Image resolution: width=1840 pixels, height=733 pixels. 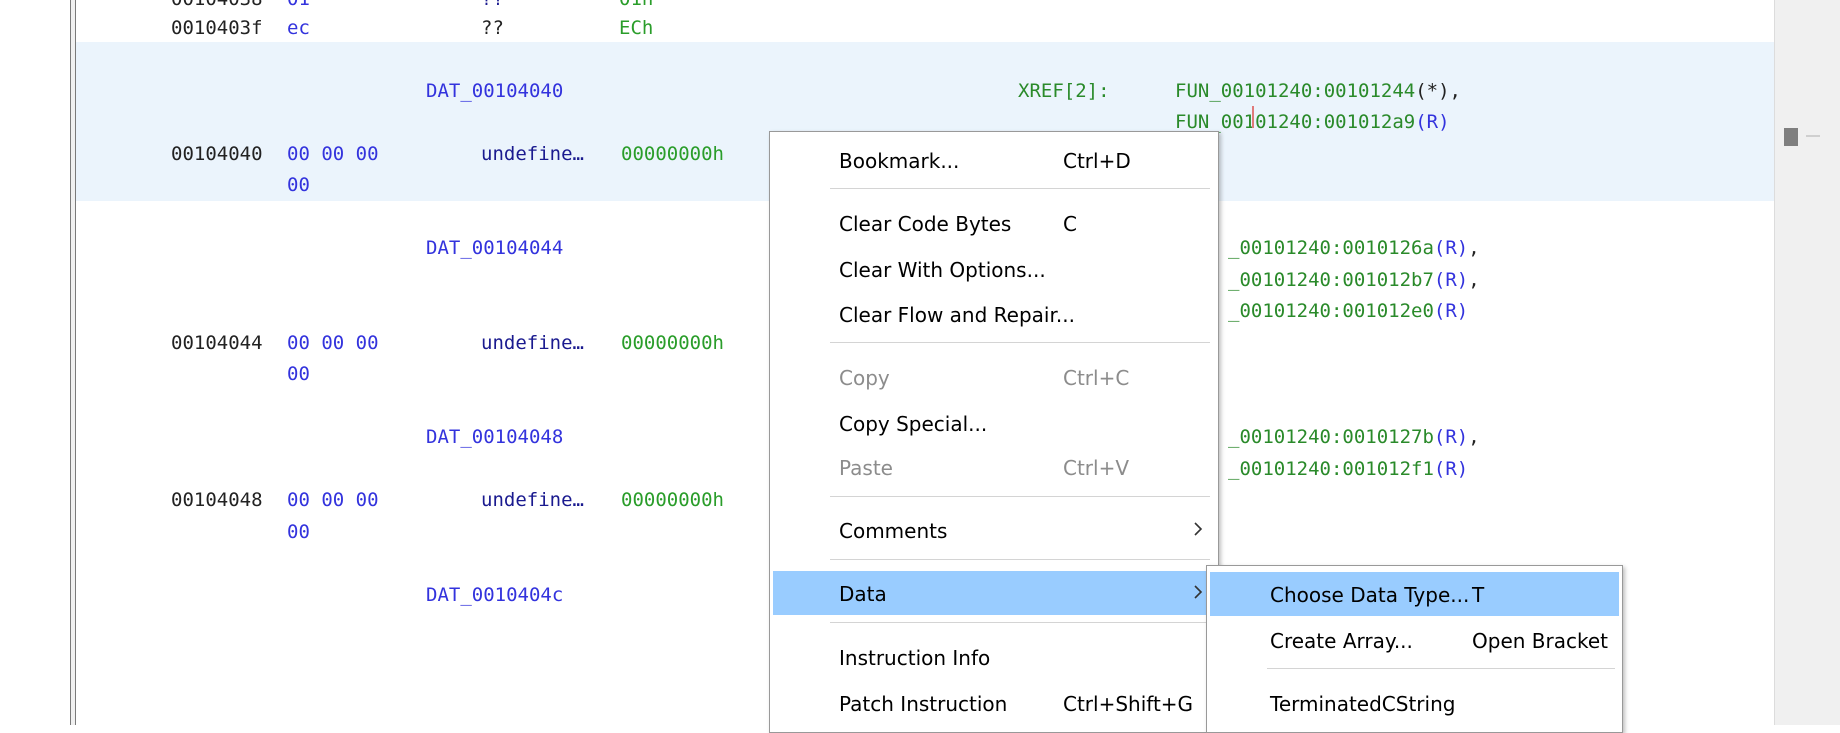 I want to click on xref-entry: FUN_00101240:001012a9(R), so click(x=1312, y=122).